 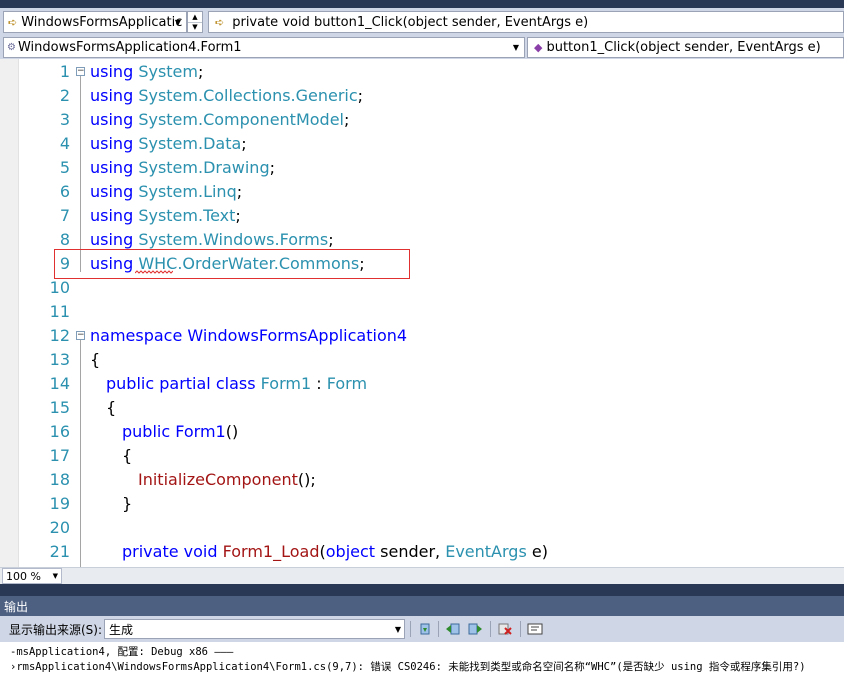 I want to click on scroll-spinner: ▲ ▼, so click(x=195, y=22).